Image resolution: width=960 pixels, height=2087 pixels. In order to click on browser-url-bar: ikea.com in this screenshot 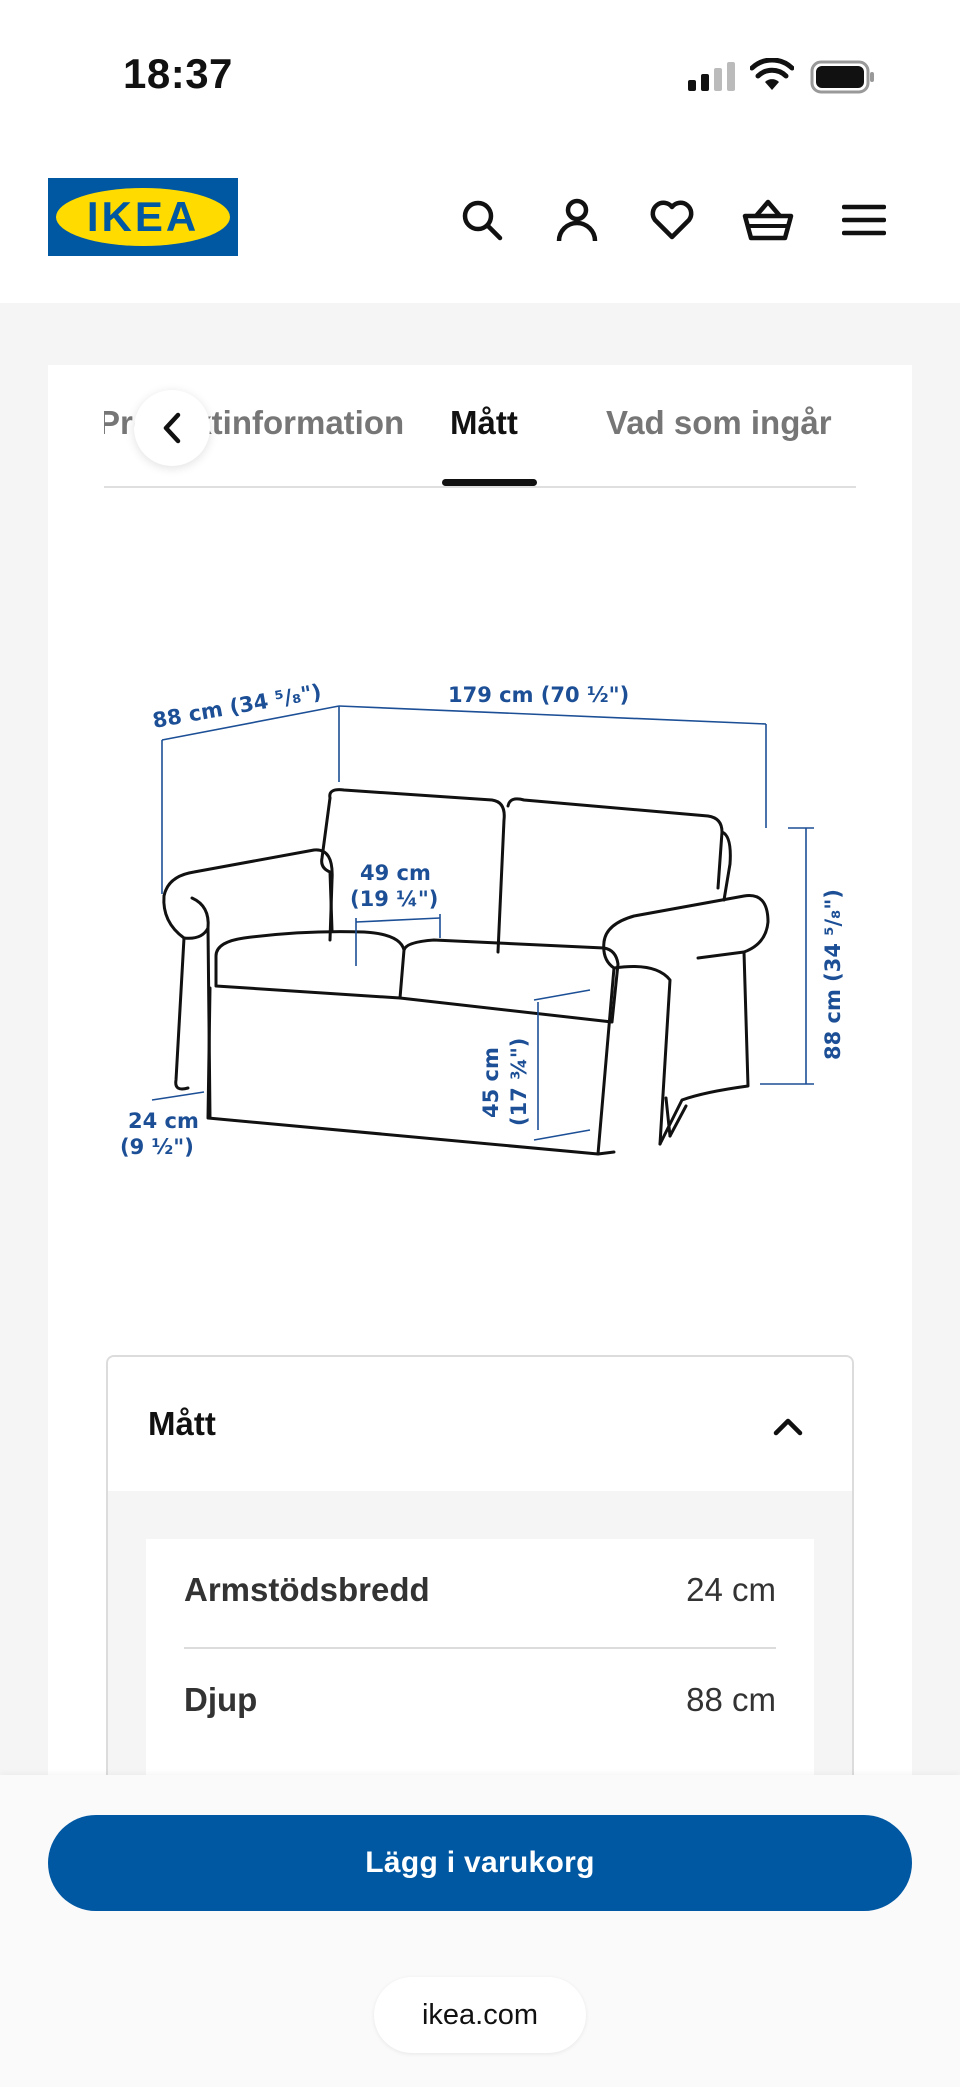, I will do `click(480, 2015)`.